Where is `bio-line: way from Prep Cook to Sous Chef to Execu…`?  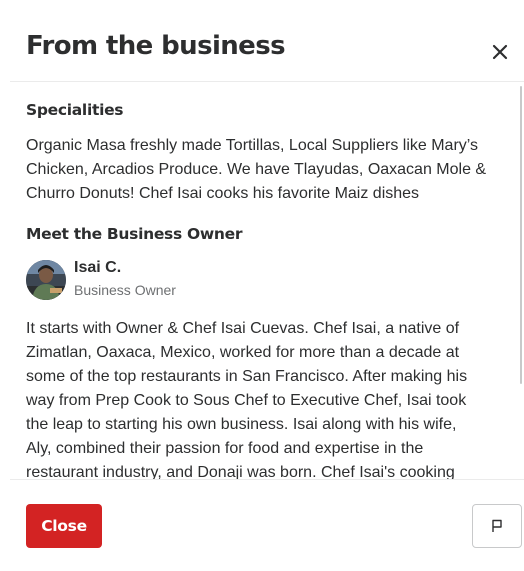 bio-line: way from Prep Cook to Sous Chef to Execu… is located at coordinates (246, 400).